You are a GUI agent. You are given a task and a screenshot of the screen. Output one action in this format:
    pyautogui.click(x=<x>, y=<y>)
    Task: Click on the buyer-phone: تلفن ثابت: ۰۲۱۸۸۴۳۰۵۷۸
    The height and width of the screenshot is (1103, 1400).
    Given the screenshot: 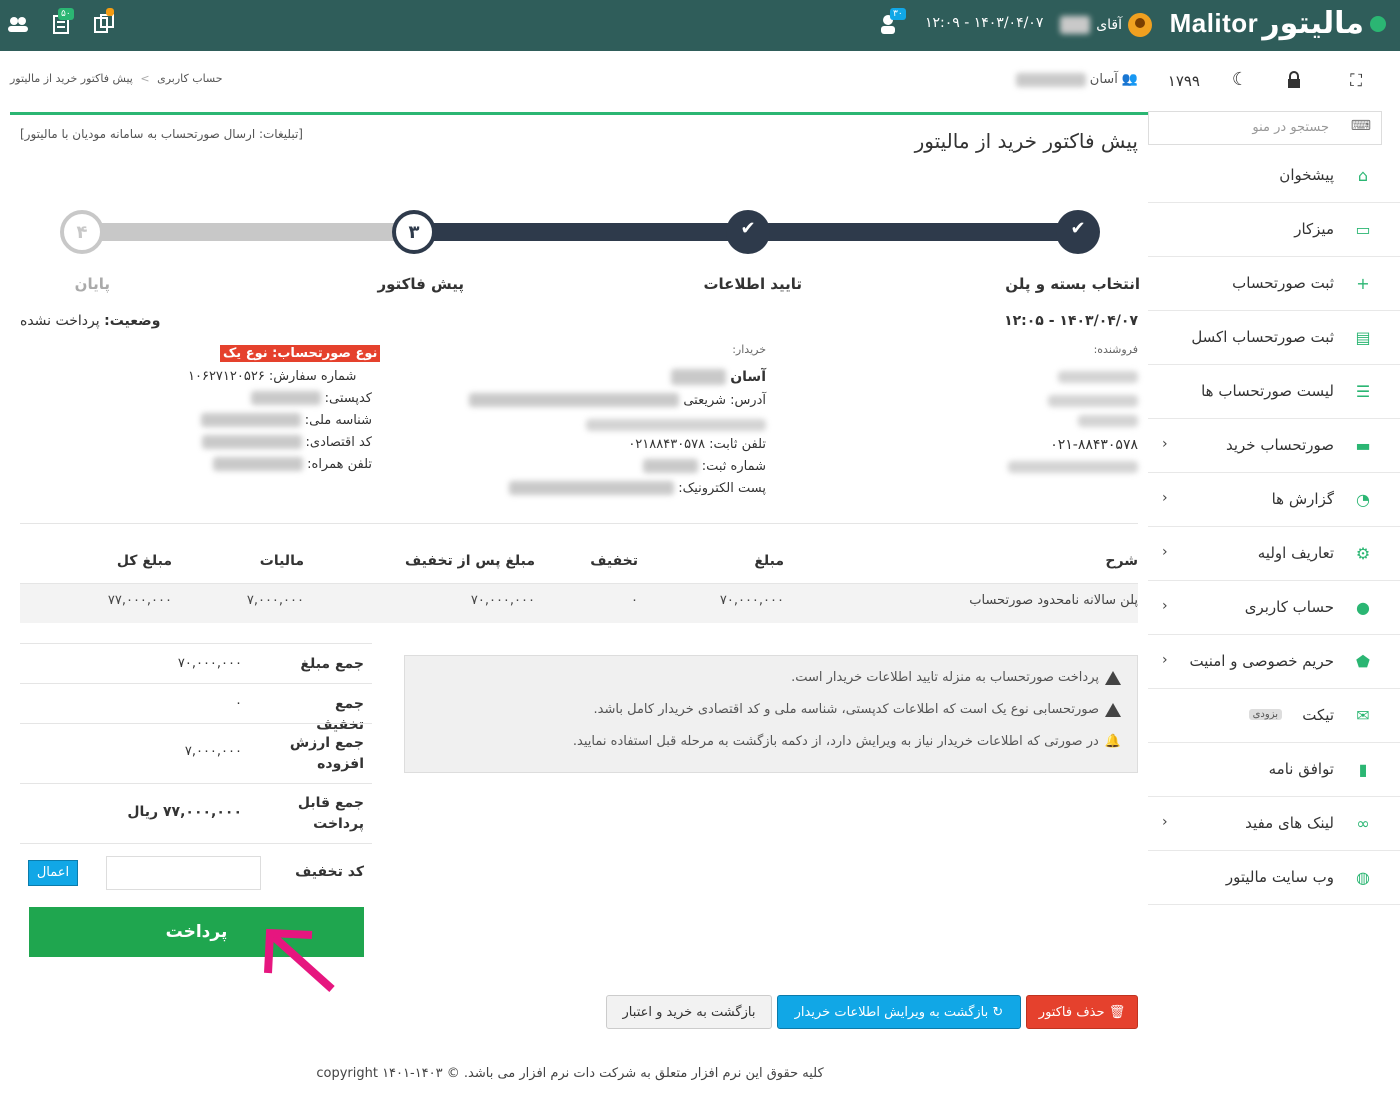 What is the action you would take?
    pyautogui.click(x=697, y=444)
    